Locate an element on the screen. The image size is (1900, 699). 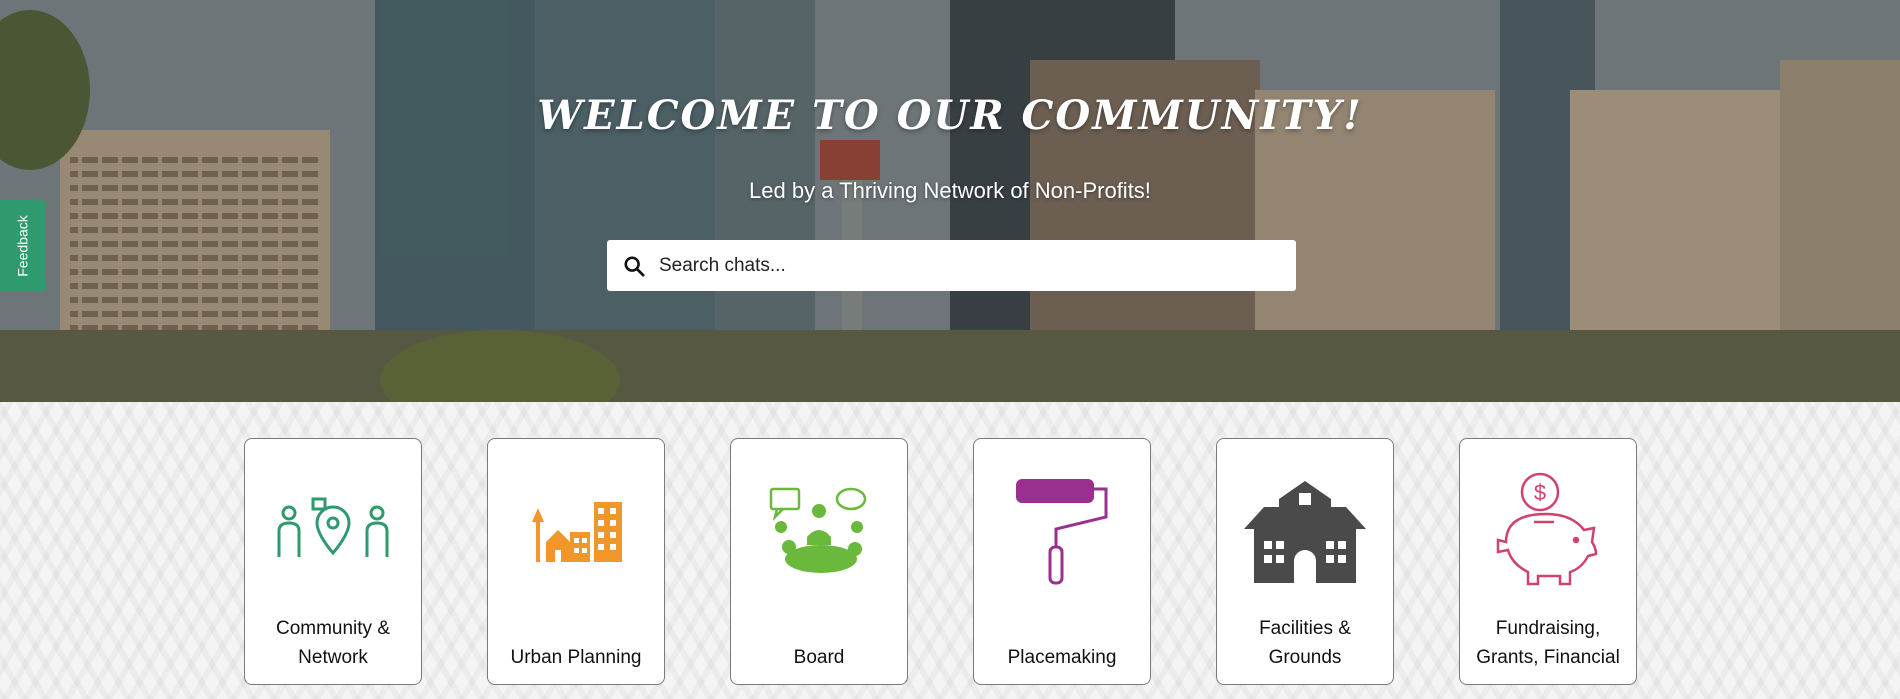
category-label: Community & Network is located at coordinates (333, 643).